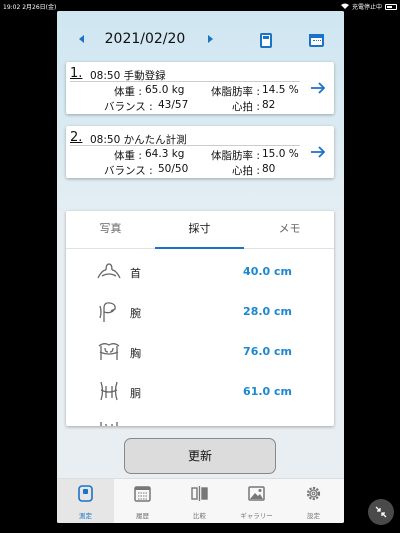 This screenshot has width=400, height=533. I want to click on measurement-value: 28.0 cm, so click(267, 311).